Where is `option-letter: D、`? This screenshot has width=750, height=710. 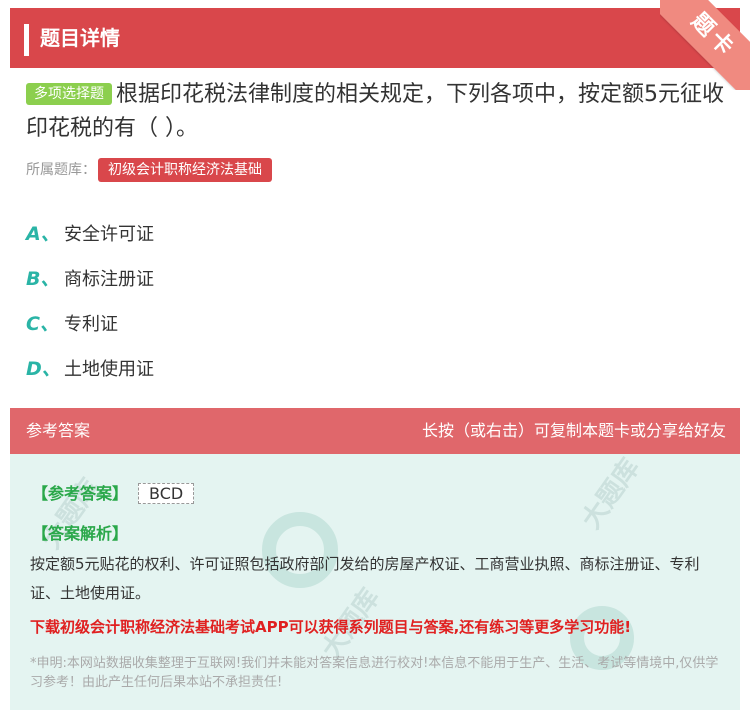 option-letter: D、 is located at coordinates (43, 369).